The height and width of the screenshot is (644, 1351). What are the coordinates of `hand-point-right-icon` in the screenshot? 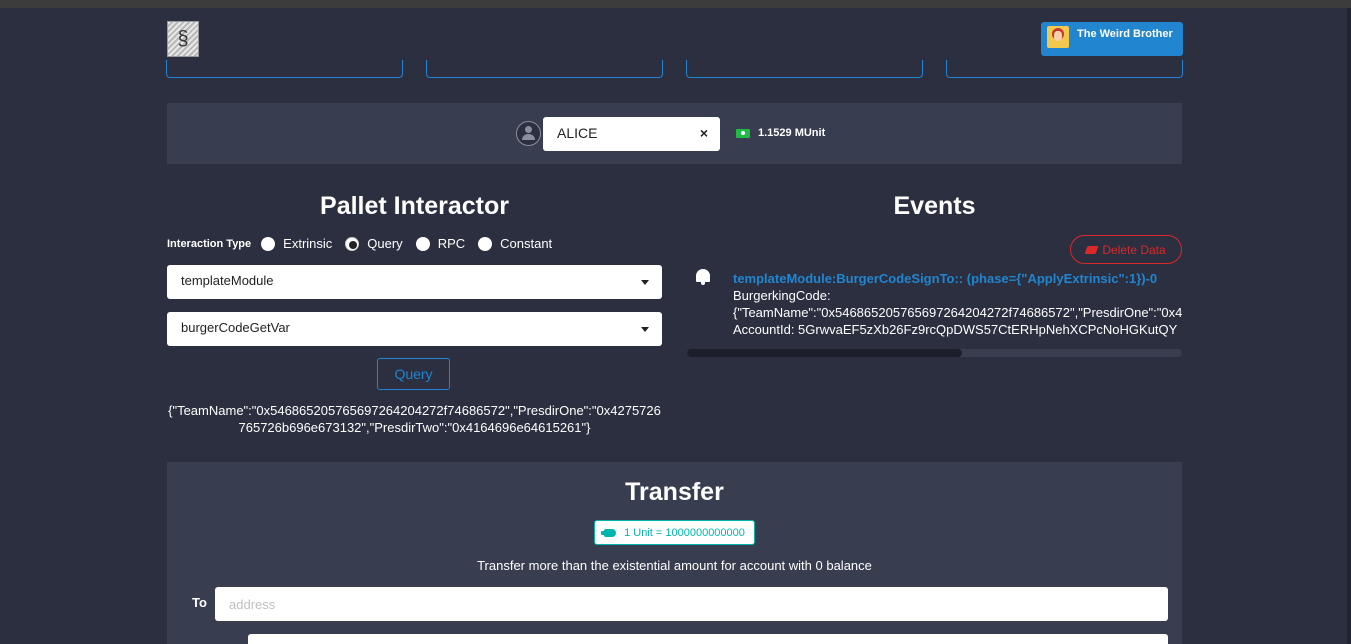 It's located at (609, 532).